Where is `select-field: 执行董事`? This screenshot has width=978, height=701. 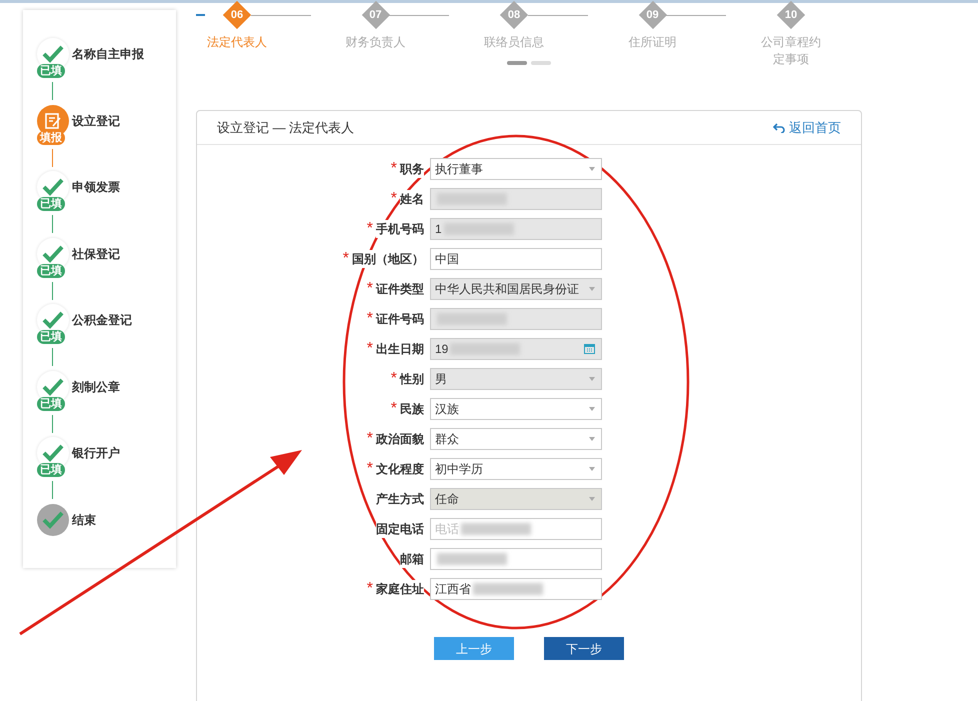
select-field: 执行董事 is located at coordinates (516, 169).